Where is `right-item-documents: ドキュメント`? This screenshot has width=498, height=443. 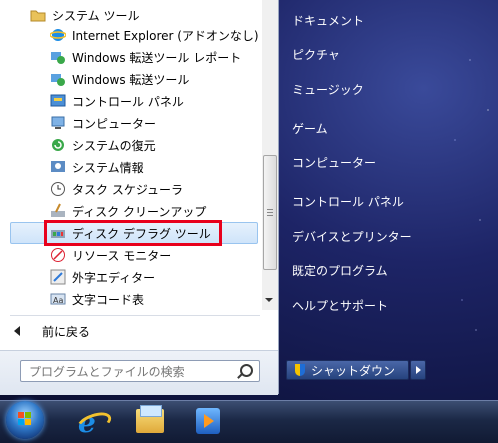 right-item-documents: ドキュメント is located at coordinates (328, 20).